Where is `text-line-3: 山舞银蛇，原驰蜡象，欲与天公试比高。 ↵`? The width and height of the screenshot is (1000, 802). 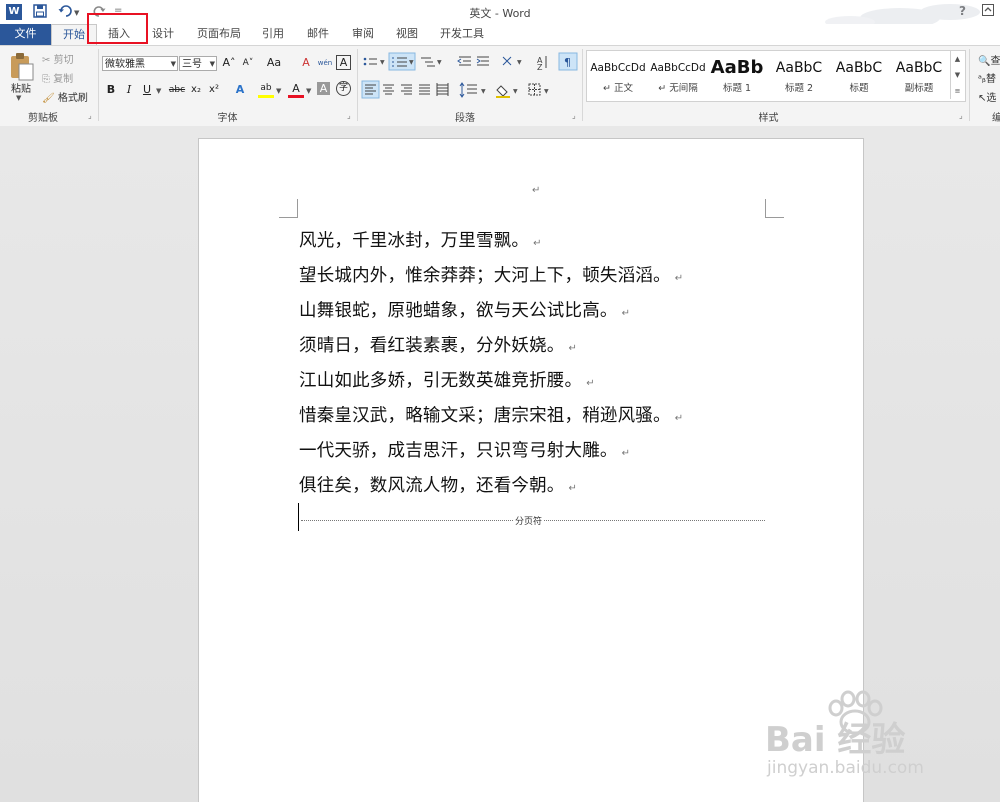 text-line-3: 山舞银蛇，原驰蜡象，欲与天公试比高。 ↵ is located at coordinates (464, 309).